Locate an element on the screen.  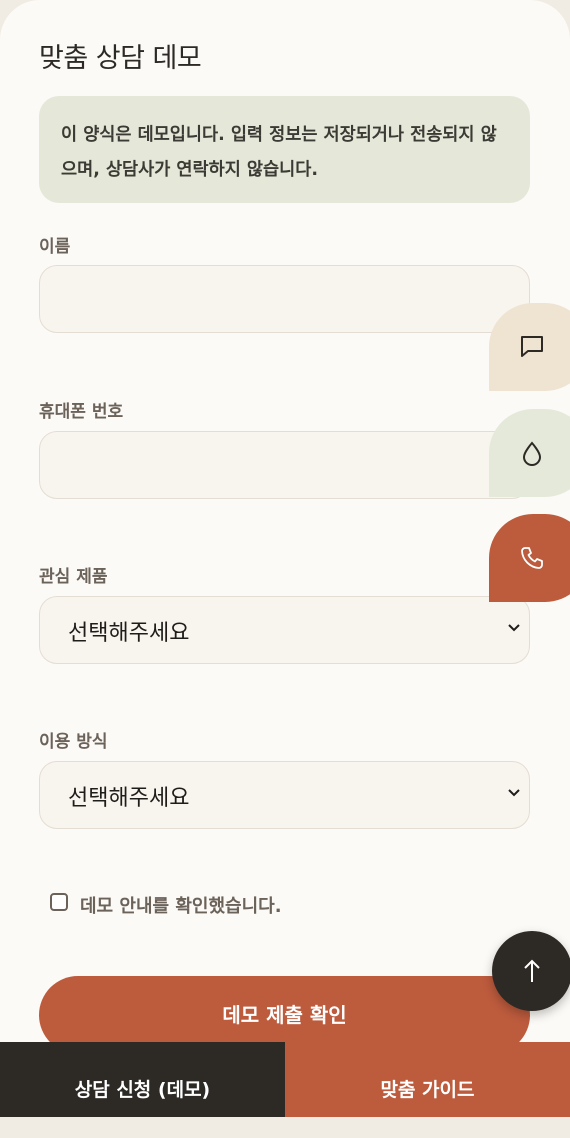
chat-button is located at coordinates (529, 347).